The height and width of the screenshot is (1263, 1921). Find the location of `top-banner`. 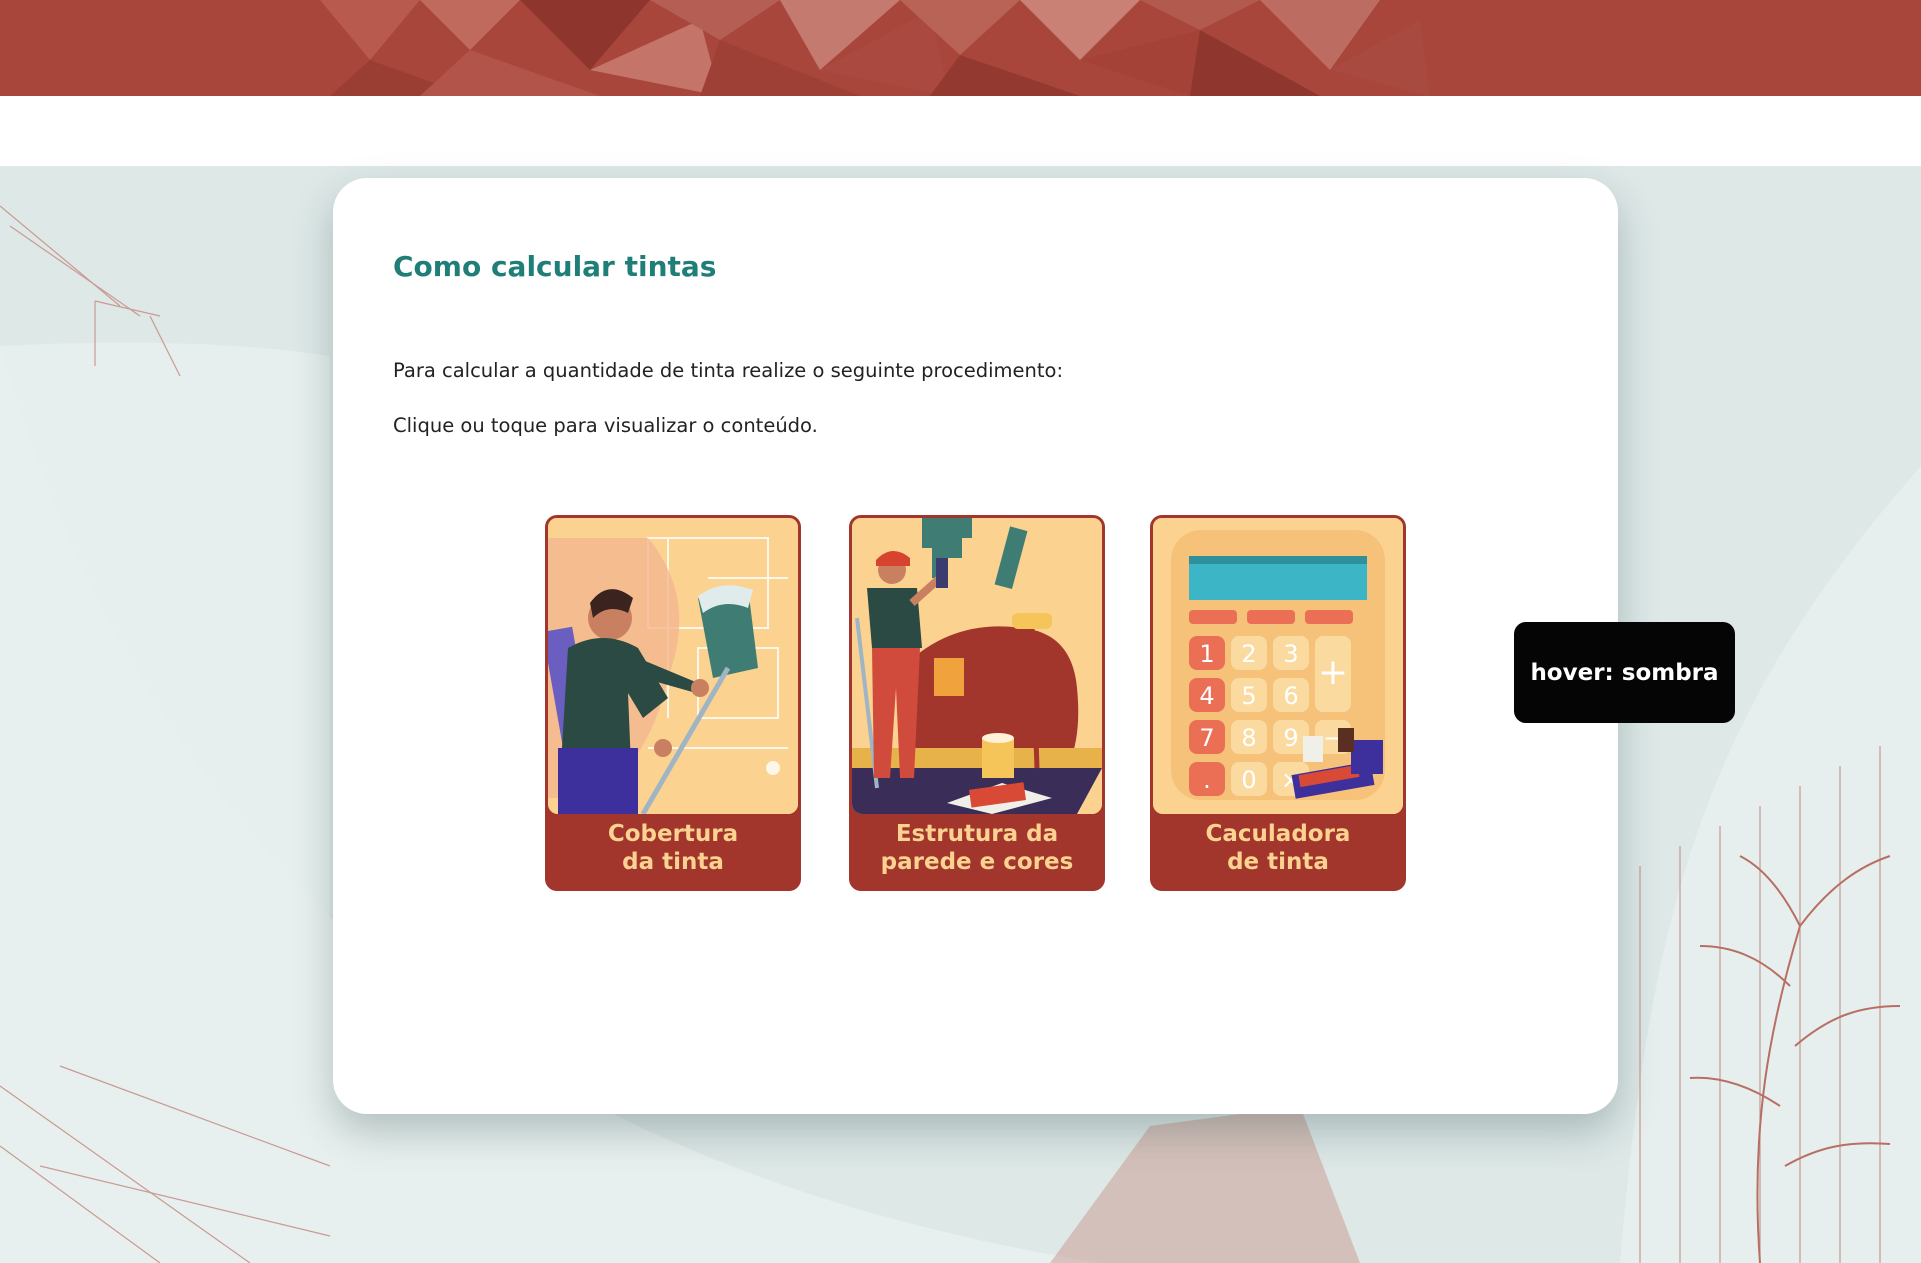

top-banner is located at coordinates (960, 48).